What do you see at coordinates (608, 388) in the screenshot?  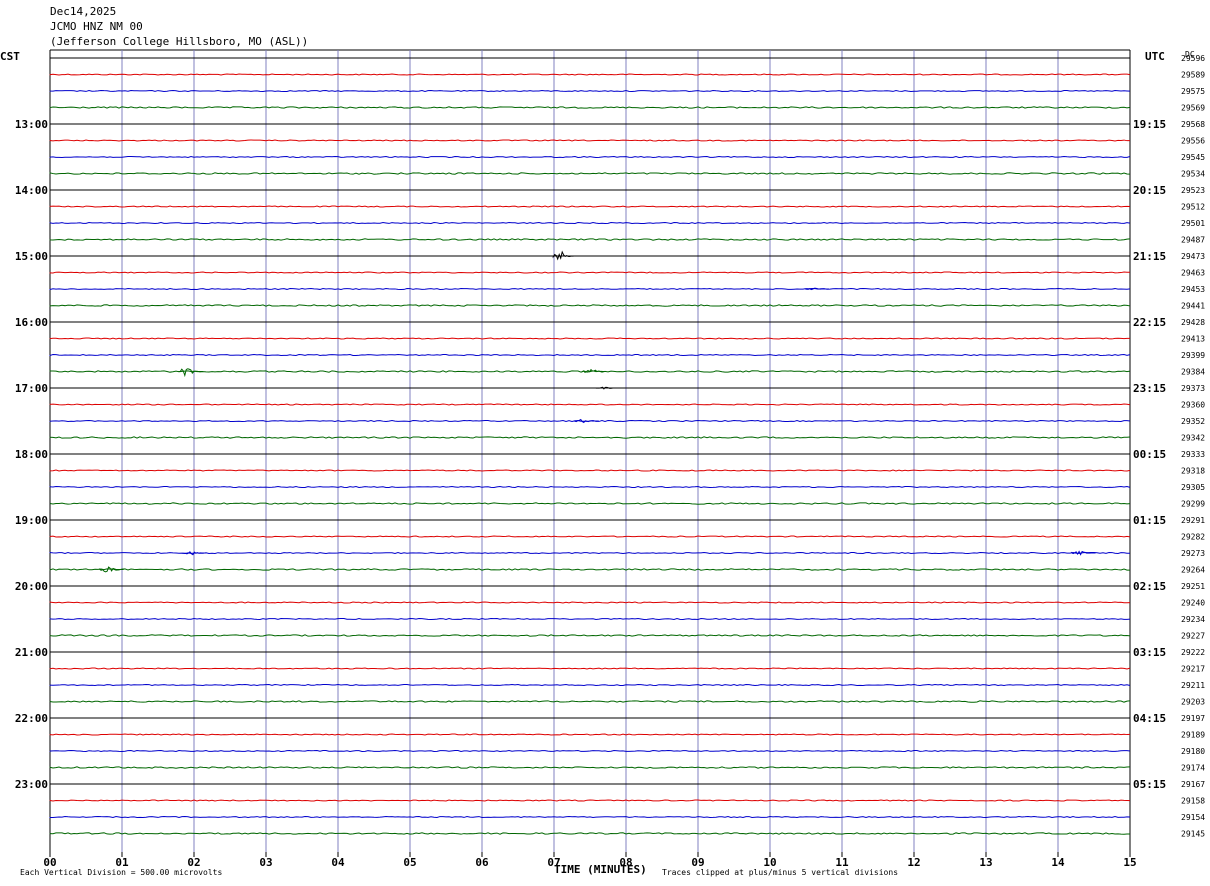 I see `event-trace` at bounding box center [608, 388].